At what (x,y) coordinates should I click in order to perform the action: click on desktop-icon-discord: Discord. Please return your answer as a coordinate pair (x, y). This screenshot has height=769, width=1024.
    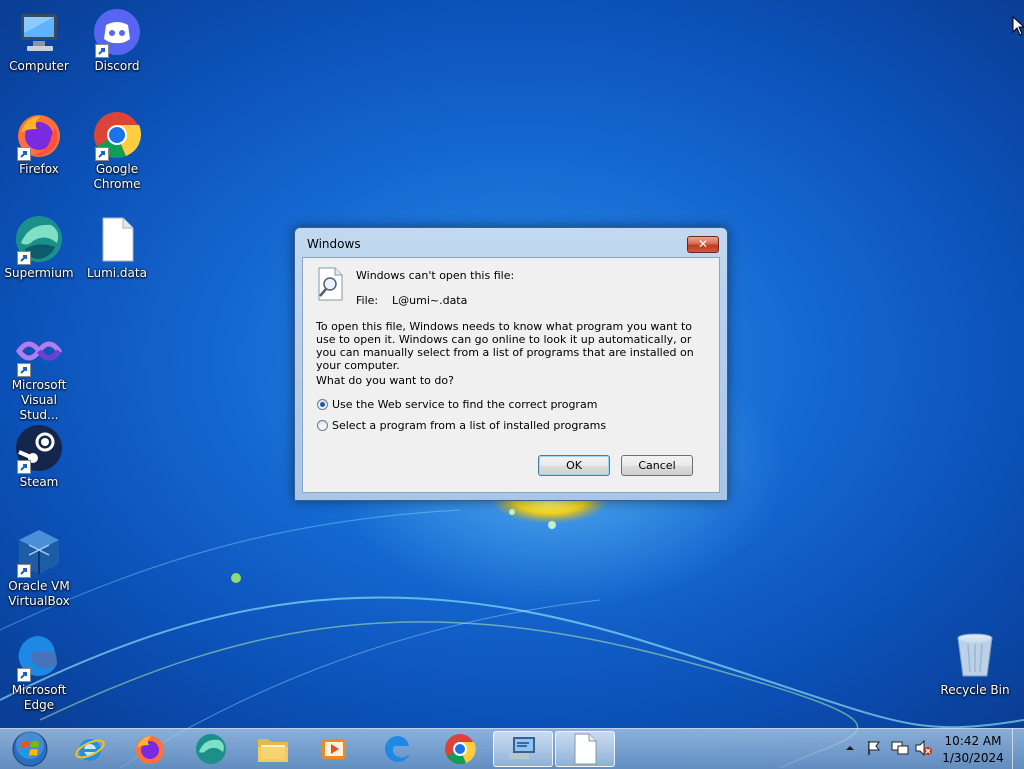
    Looking at the image, I should click on (117, 41).